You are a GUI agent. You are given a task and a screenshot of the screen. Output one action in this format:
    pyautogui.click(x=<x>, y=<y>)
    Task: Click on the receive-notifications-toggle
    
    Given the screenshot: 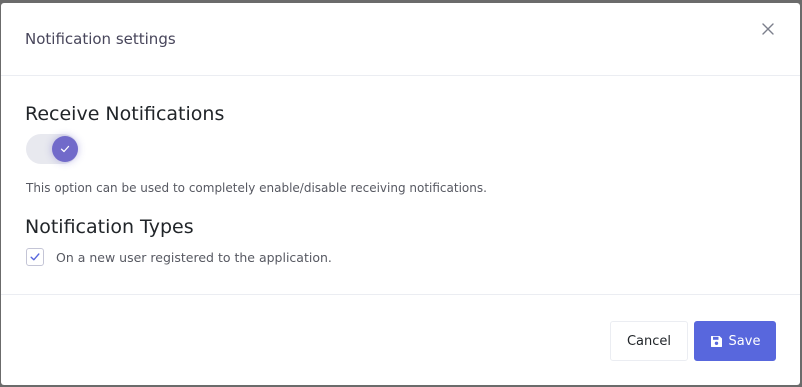 What is the action you would take?
    pyautogui.click(x=52, y=149)
    